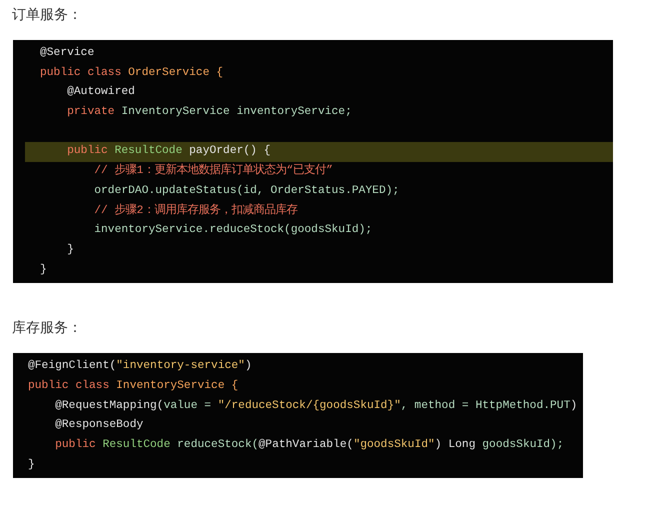  Describe the element at coordinates (309, 445) in the screenshot. I see `code-line: public ResultCode reduceStock(@PathVariable("goodsSkuId") Long goodsSkuId);` at that location.